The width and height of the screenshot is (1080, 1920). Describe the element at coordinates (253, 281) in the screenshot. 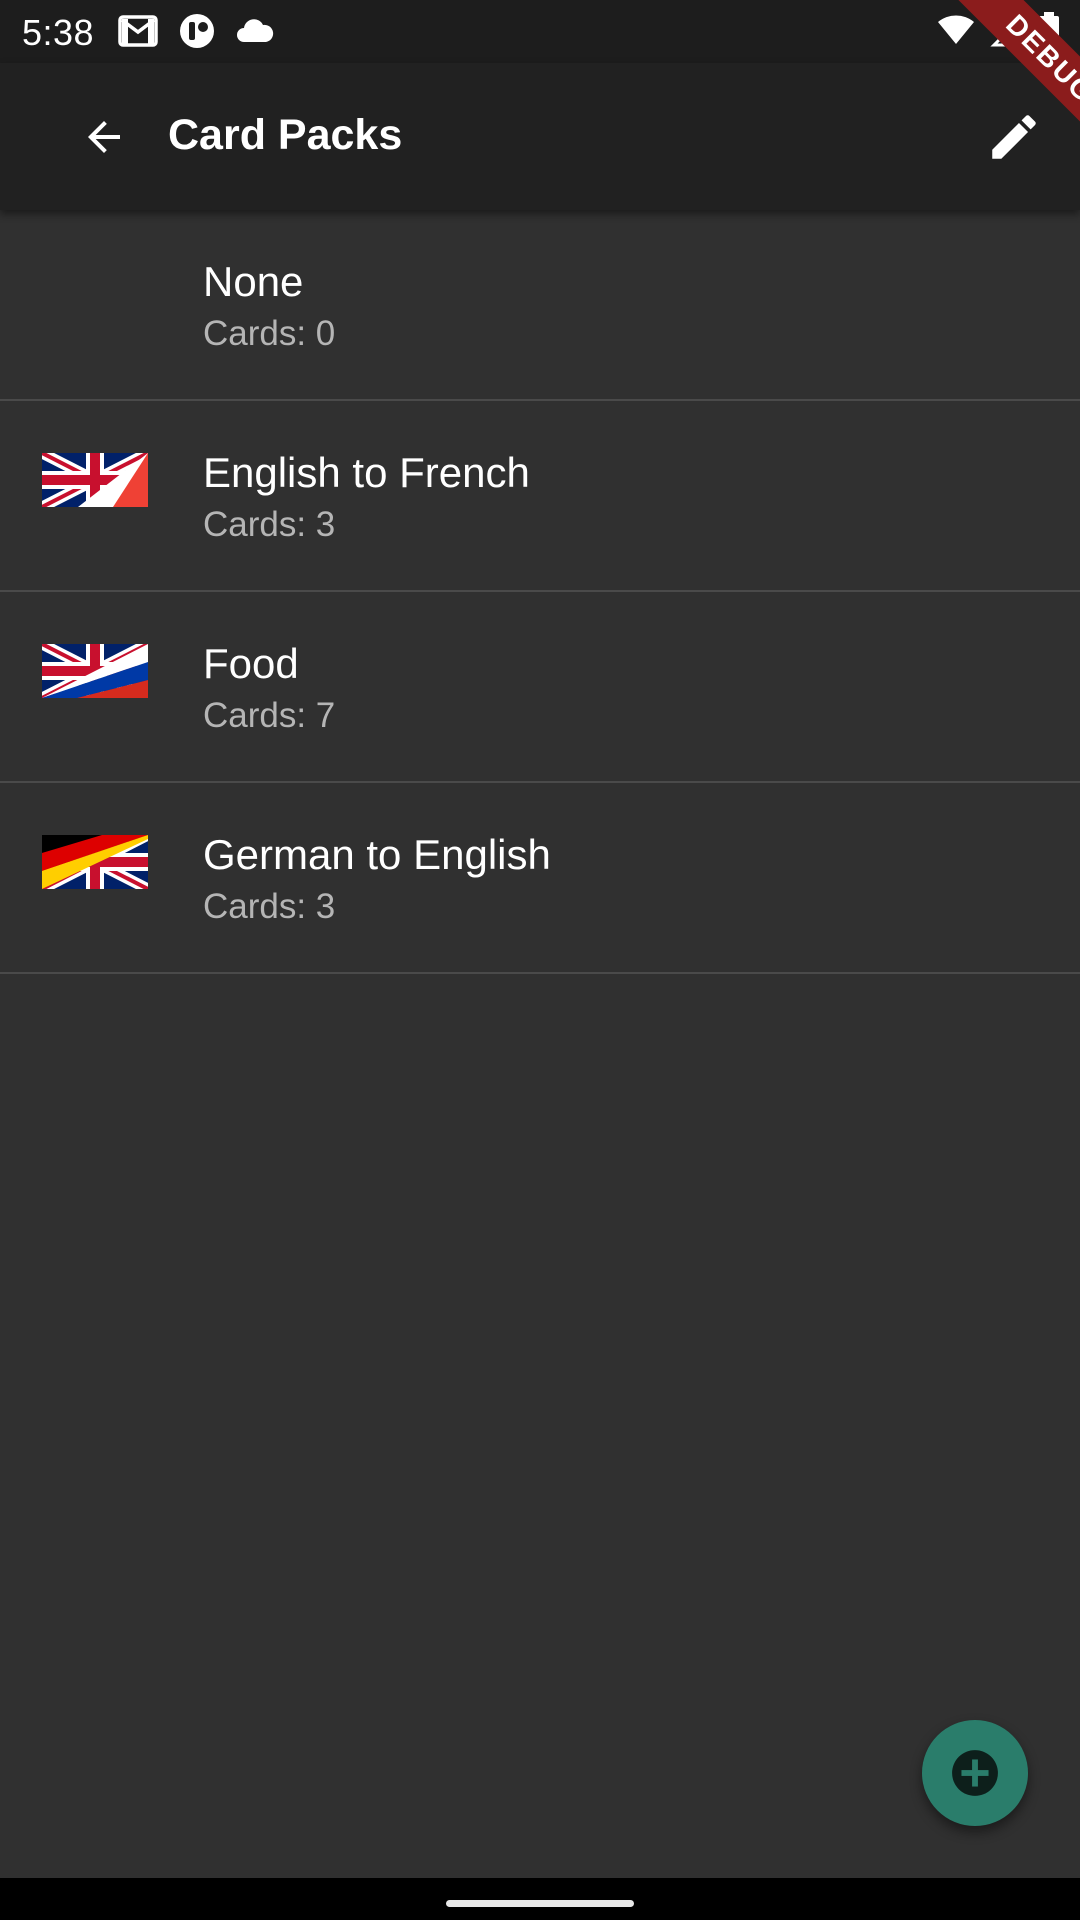

I see `pack-title: None` at that location.